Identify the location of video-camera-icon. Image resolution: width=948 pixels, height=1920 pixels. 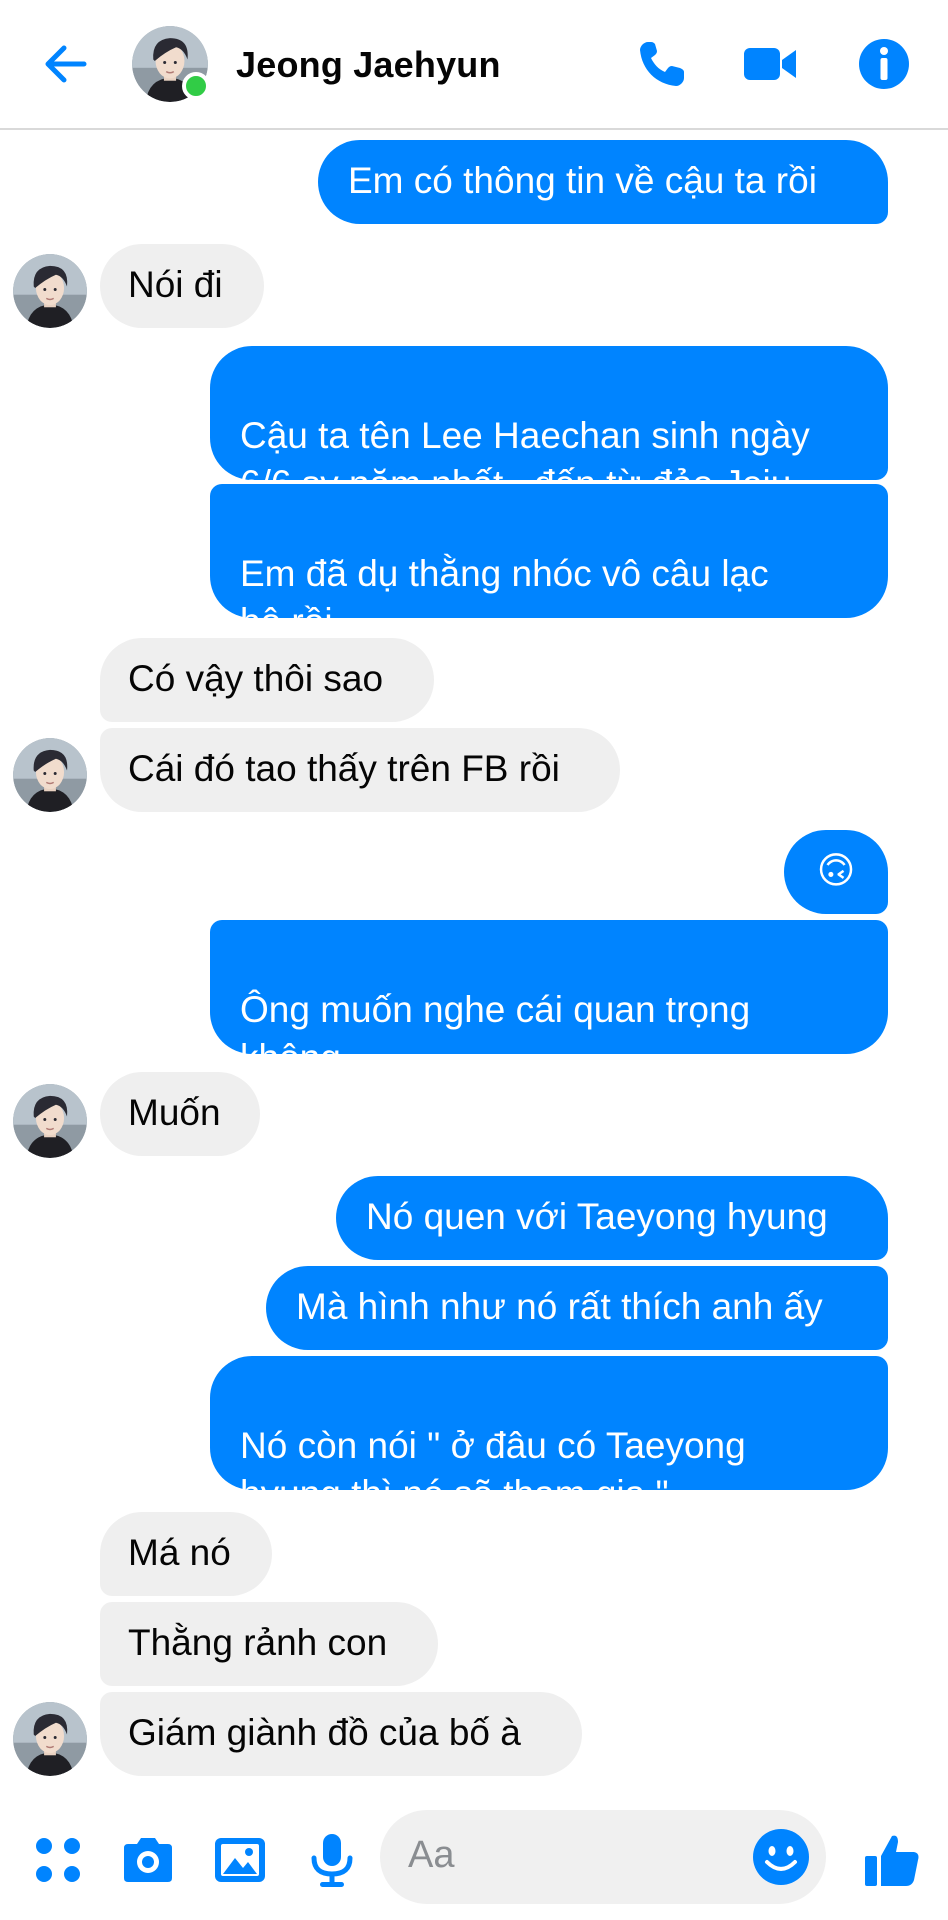
(770, 64).